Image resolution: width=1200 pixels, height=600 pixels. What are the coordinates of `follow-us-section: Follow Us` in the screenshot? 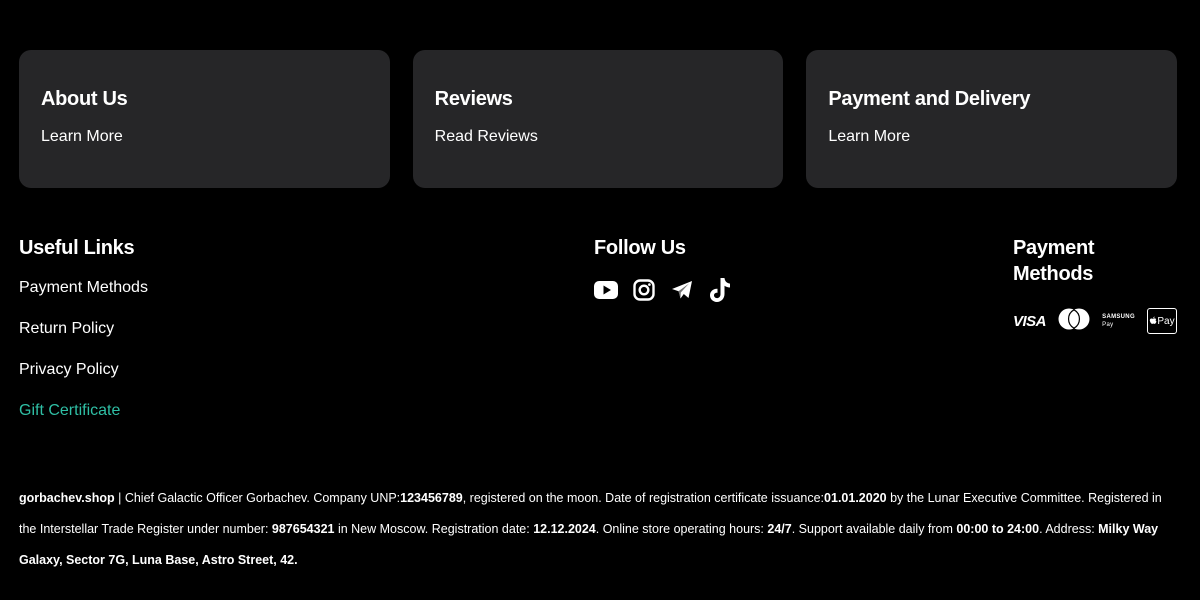 It's located at (663, 268).